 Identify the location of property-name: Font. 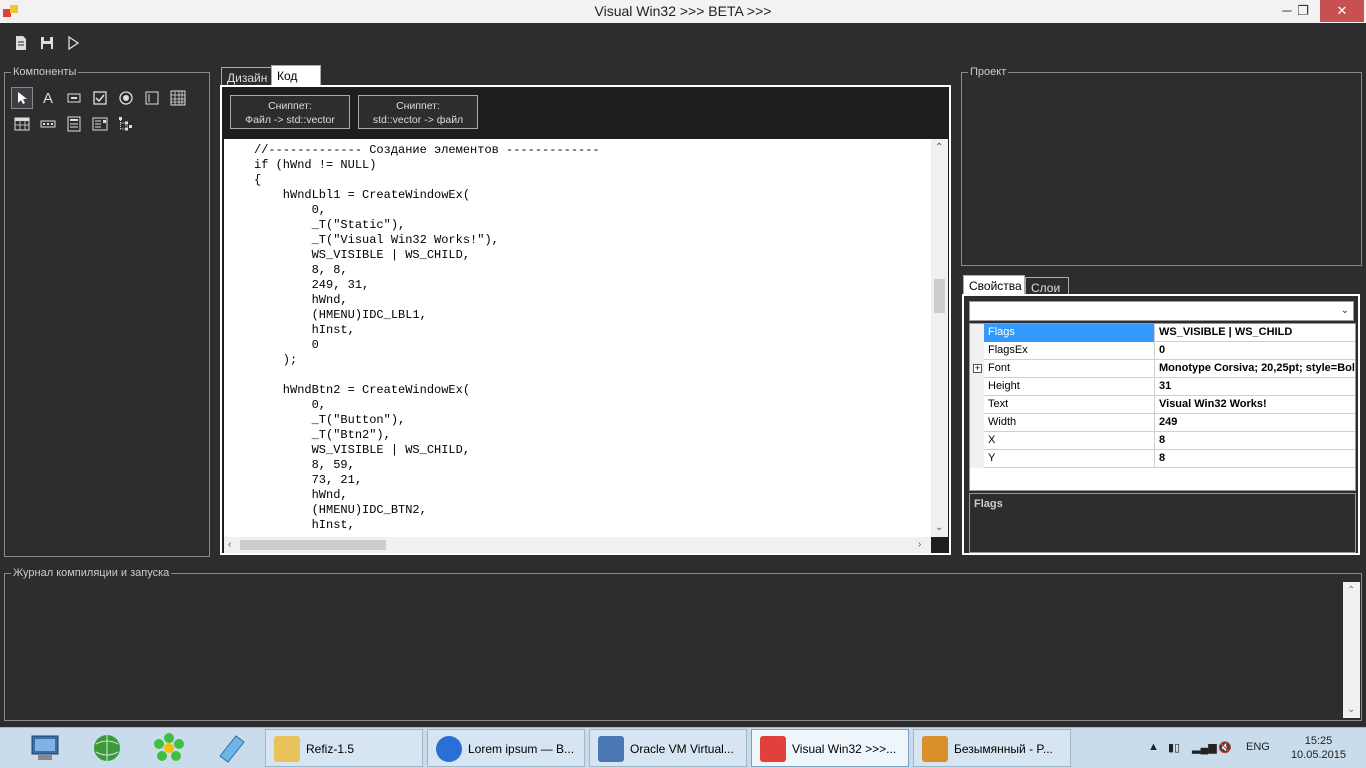
(1069, 369).